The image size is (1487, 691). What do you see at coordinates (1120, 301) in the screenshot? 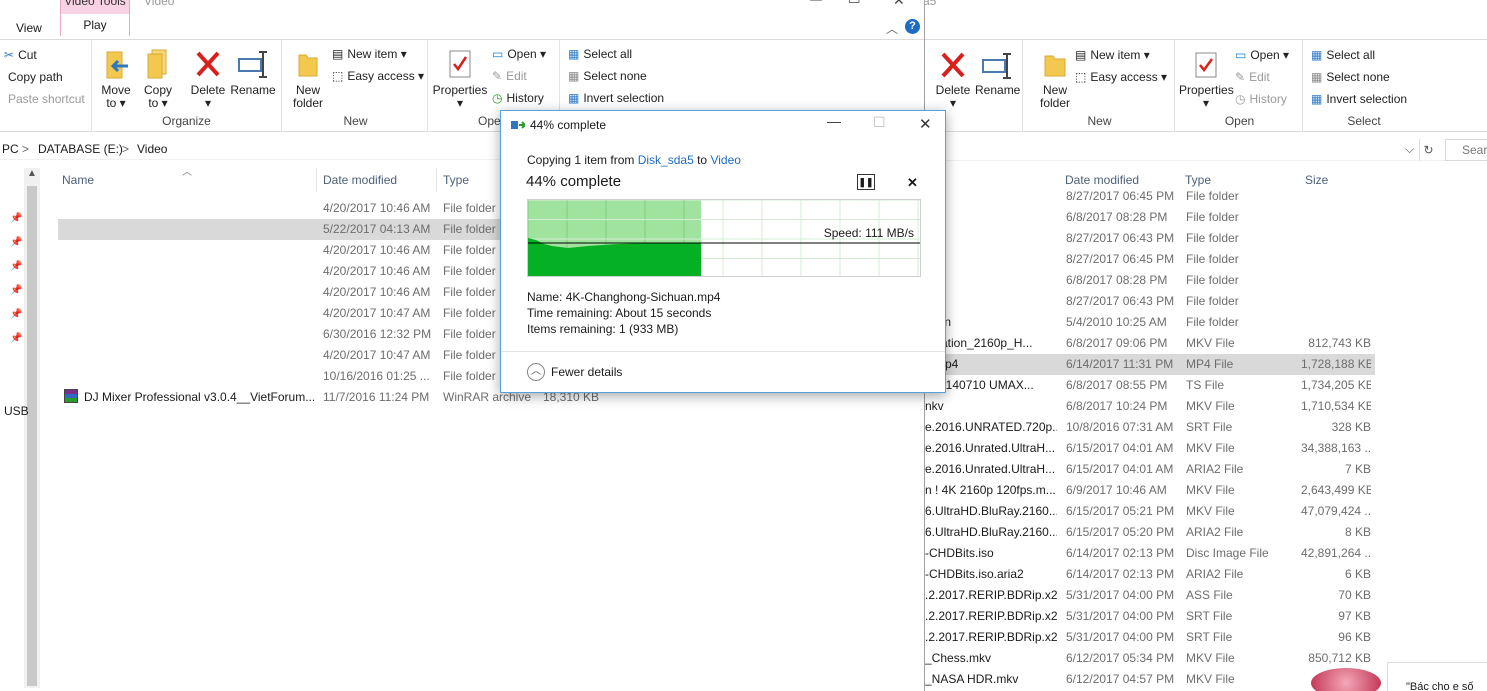
I see `file-date: 8/27/2017 06:43 PM` at bounding box center [1120, 301].